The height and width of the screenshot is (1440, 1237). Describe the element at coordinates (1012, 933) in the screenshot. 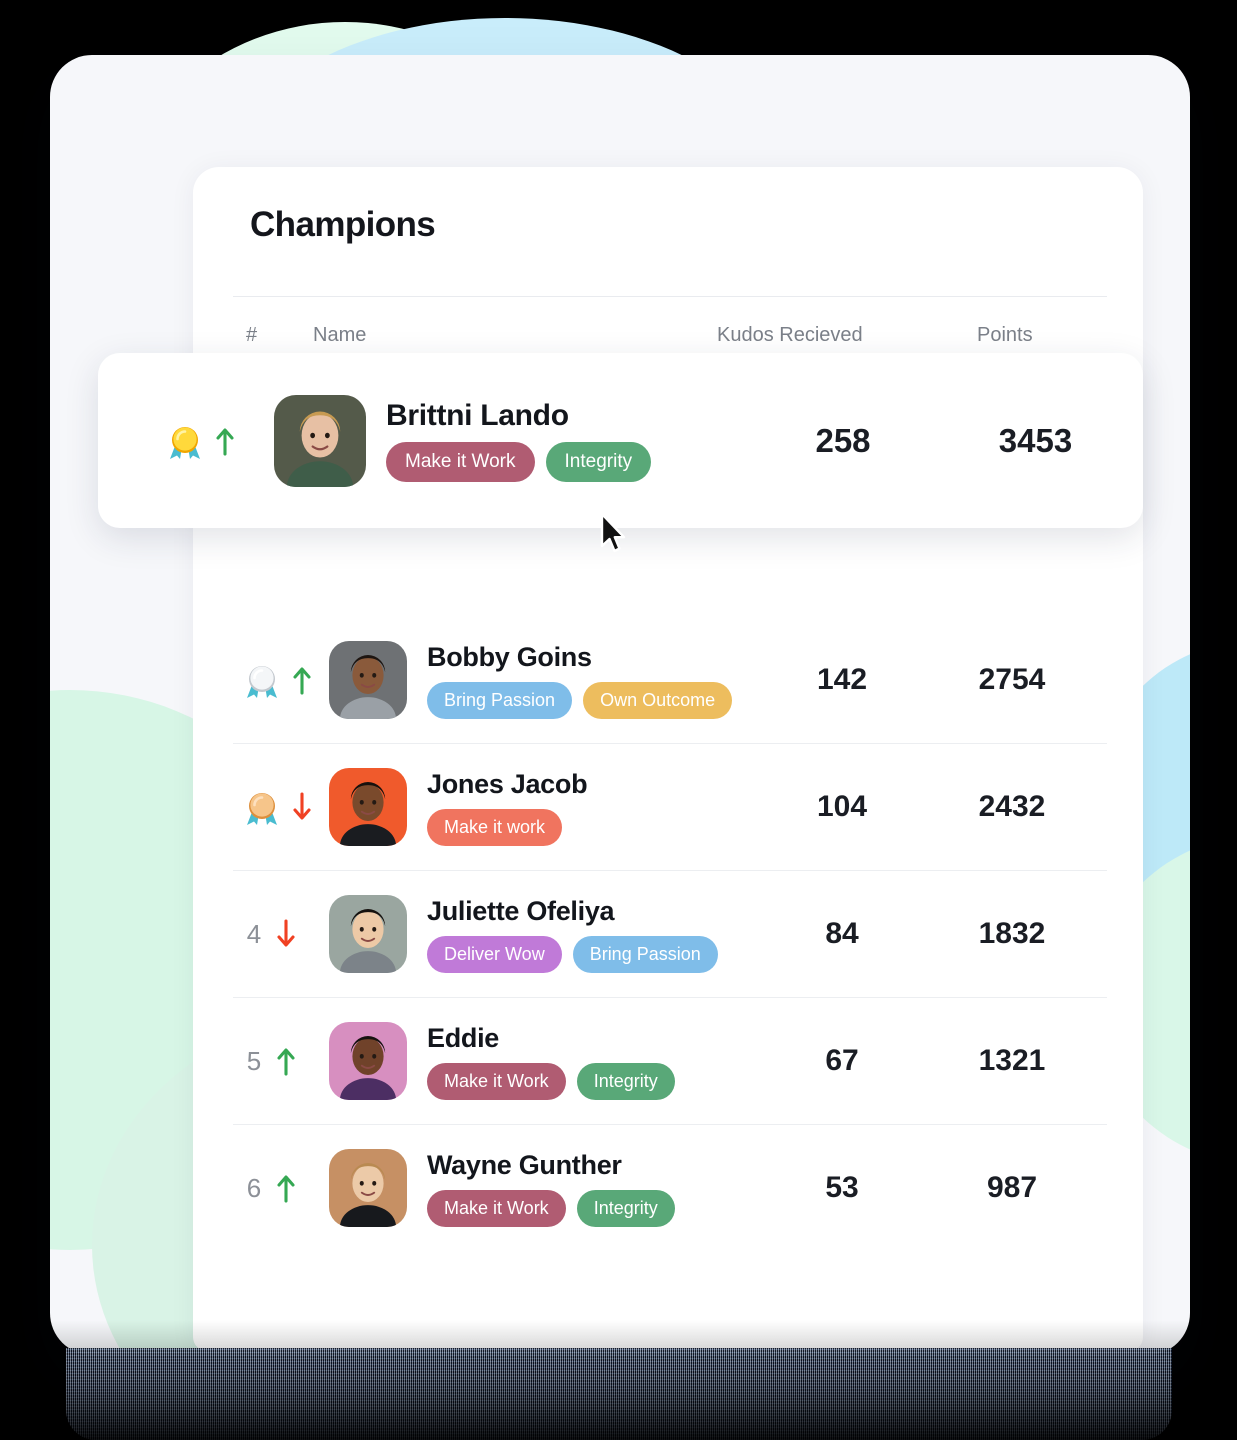

I see `points-value: 1832` at that location.